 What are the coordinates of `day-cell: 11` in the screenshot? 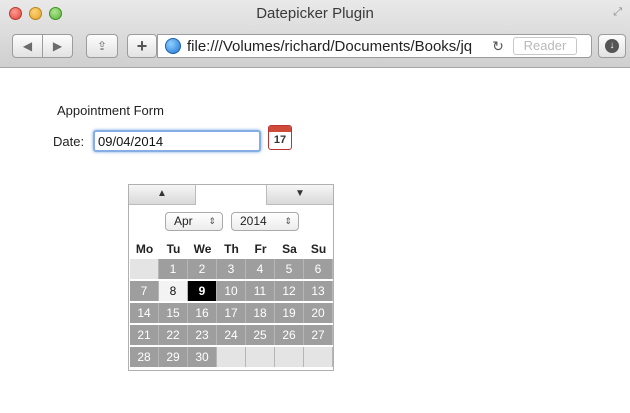 It's located at (260, 291).